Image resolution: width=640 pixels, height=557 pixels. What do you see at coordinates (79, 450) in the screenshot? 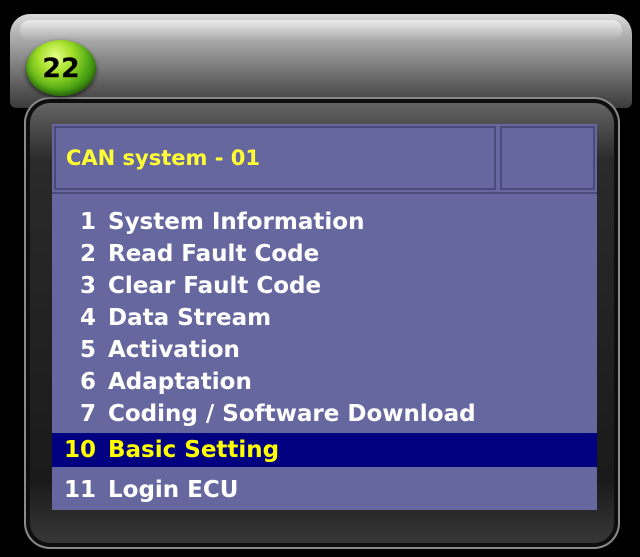
I see `menu-item-number: 10` at bounding box center [79, 450].